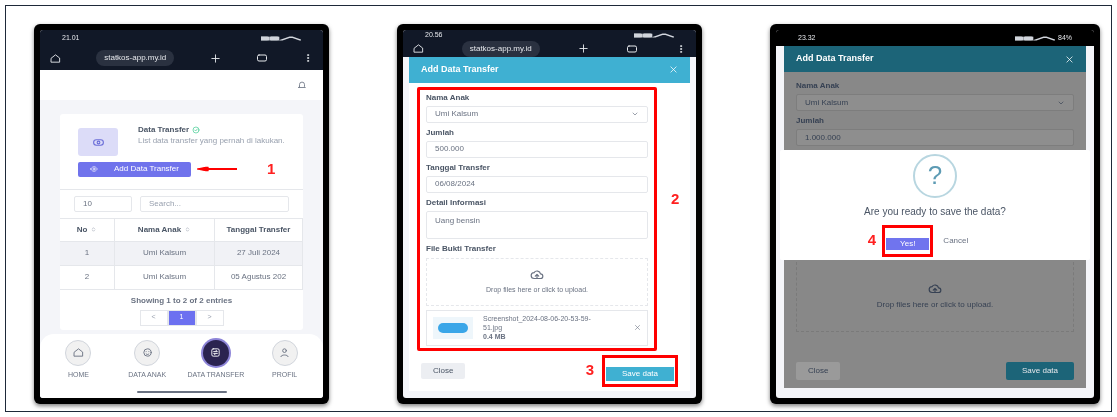  What do you see at coordinates (135, 58) in the screenshot?
I see `address-bar: statkos-app.my.id` at bounding box center [135, 58].